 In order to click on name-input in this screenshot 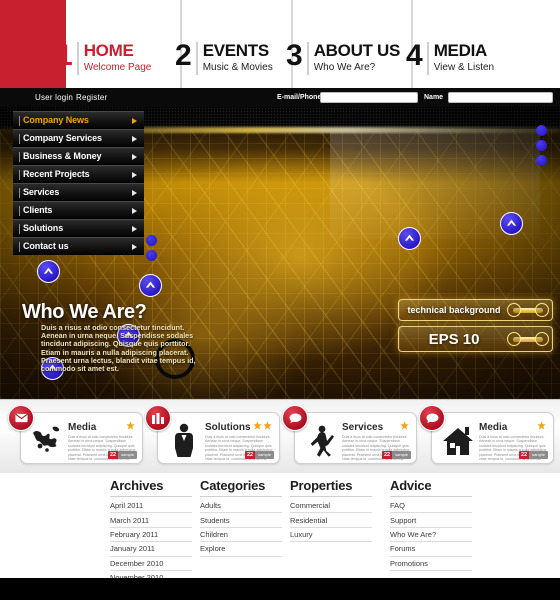, I will do `click(500, 97)`.